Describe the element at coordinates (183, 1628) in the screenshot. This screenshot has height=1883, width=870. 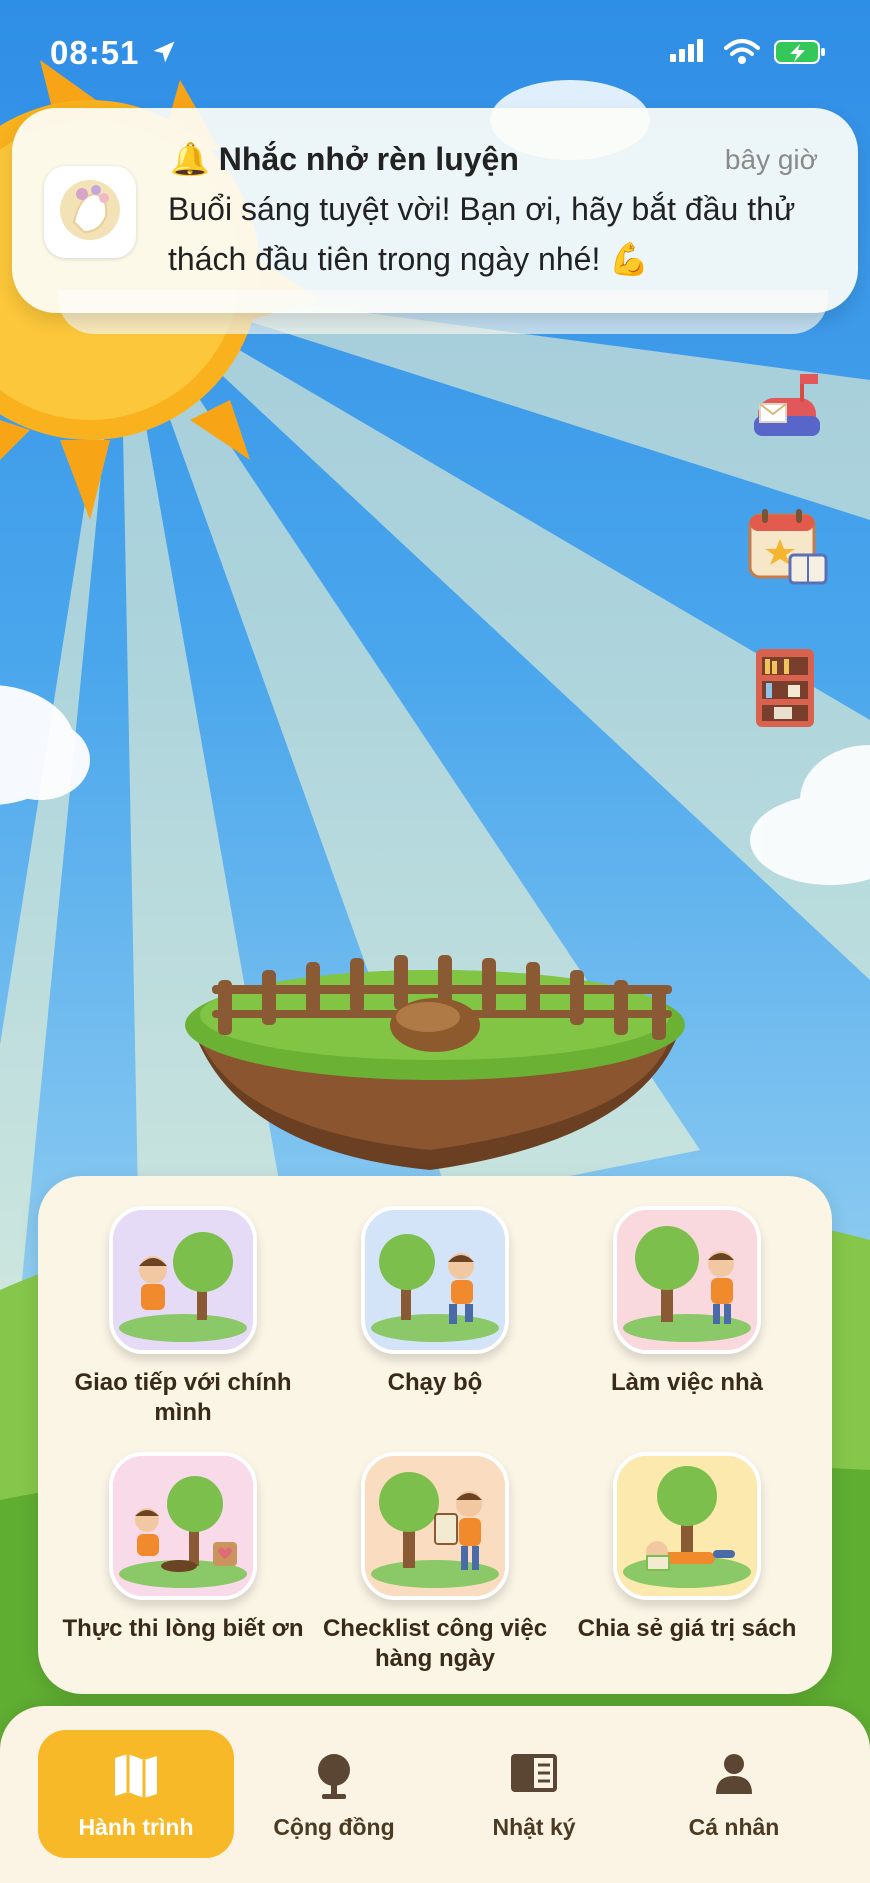
I see `activity-label-gratitude: Thực thi lòng biết ơn` at that location.